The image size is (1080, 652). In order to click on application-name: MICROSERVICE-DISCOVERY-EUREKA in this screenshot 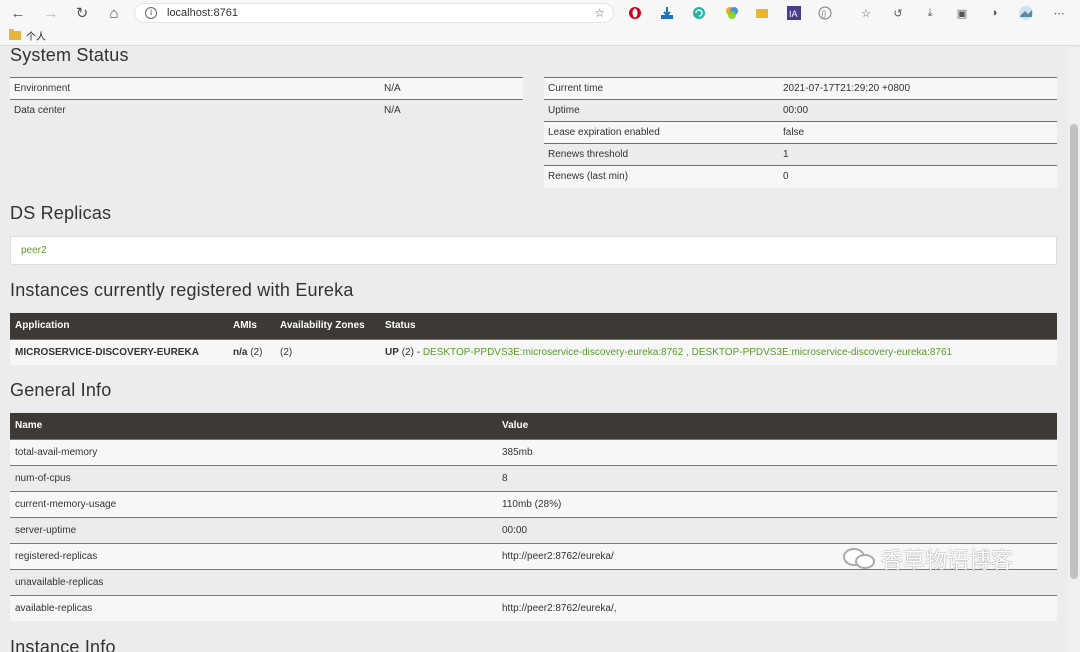, I will do `click(119, 351)`.